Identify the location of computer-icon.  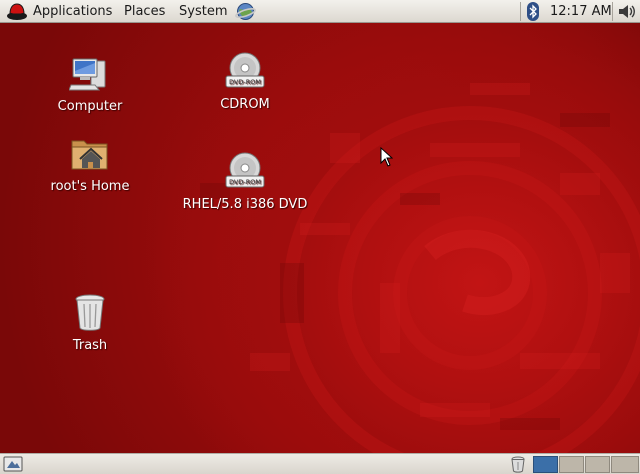
(87, 74).